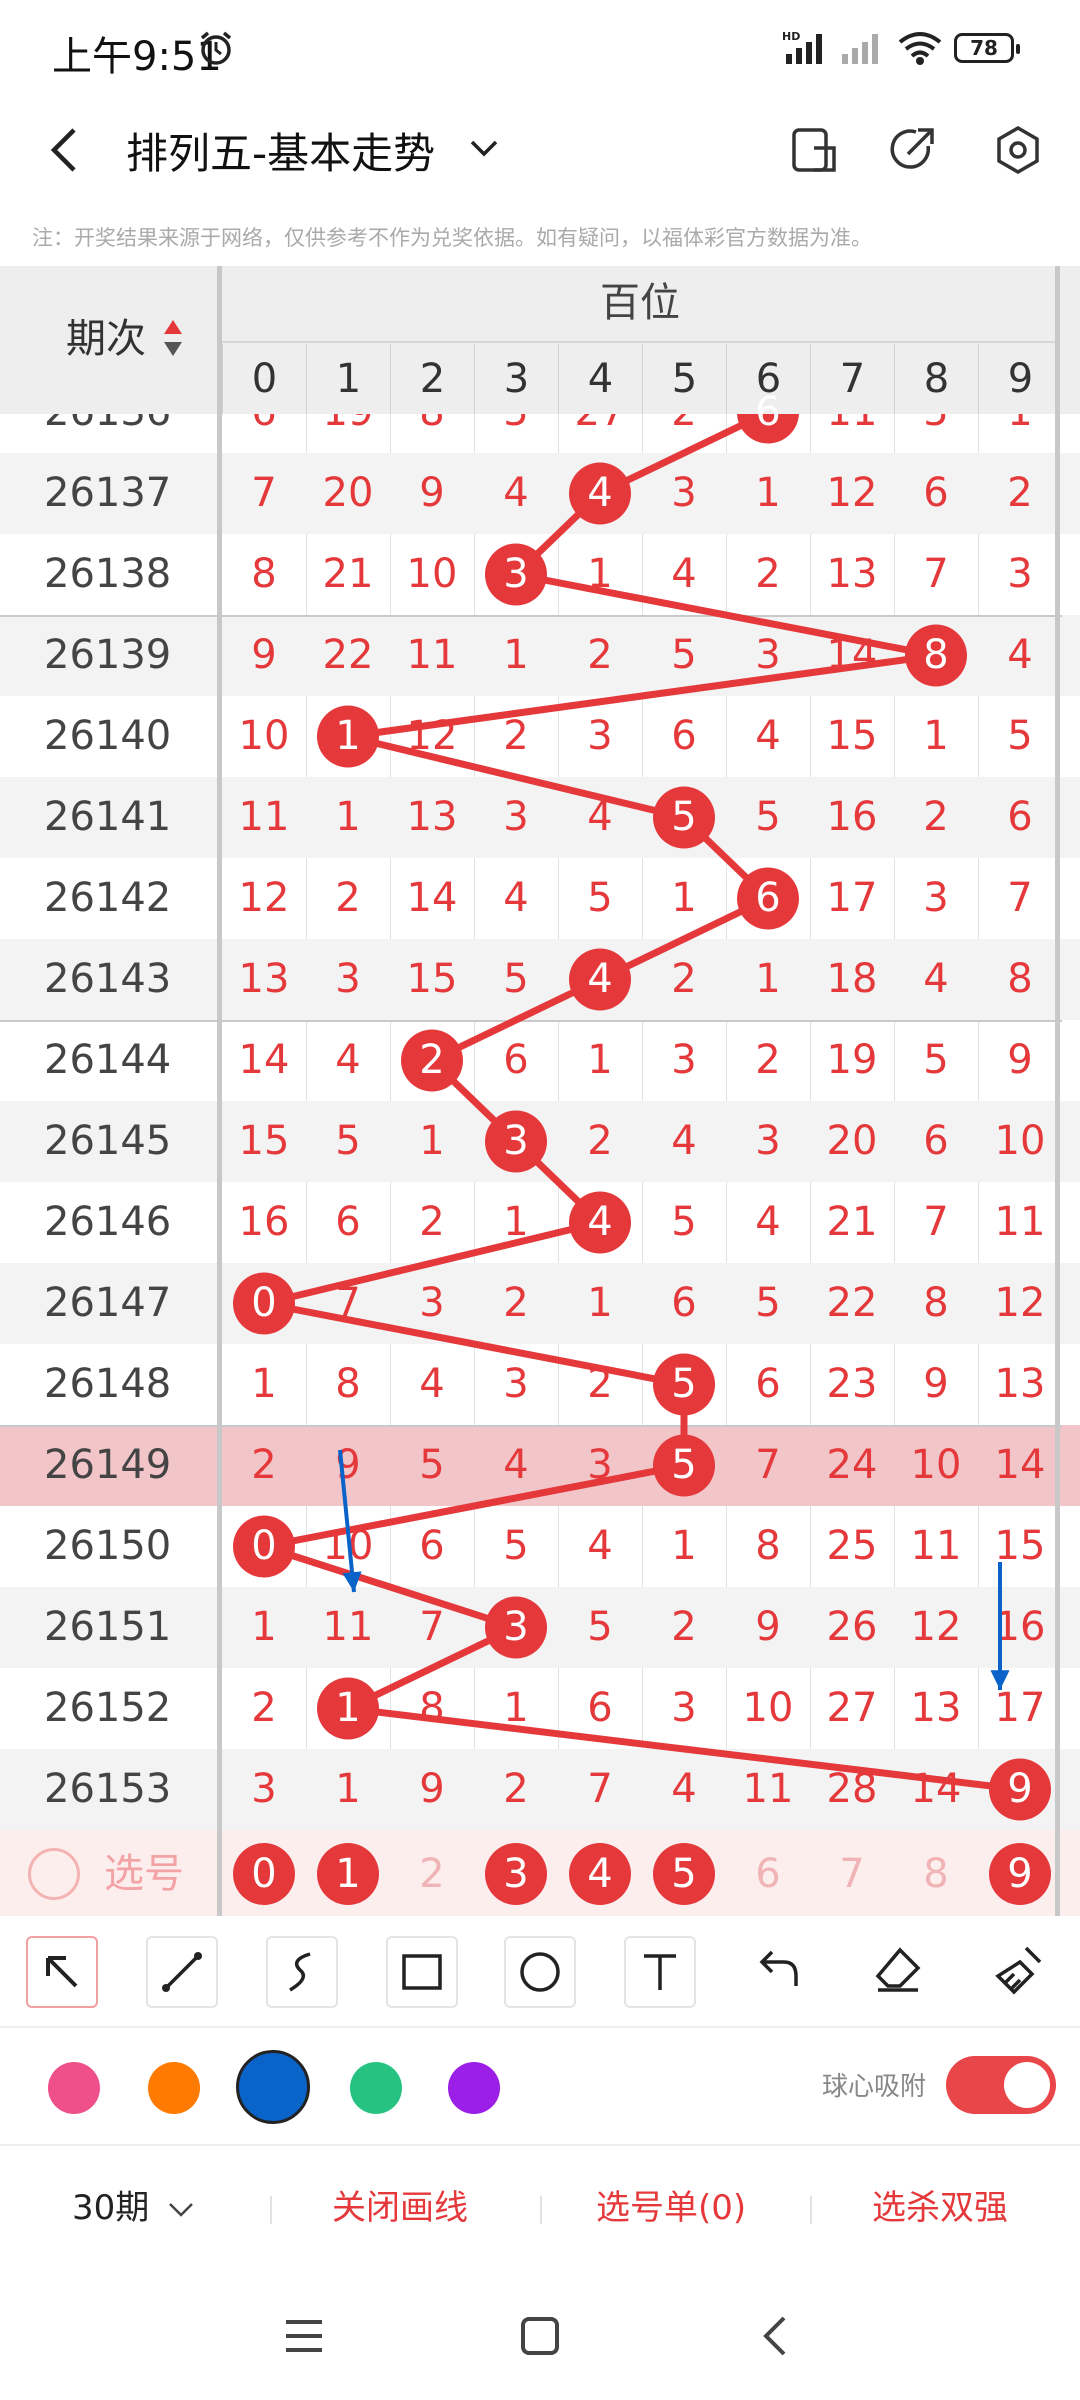 This screenshot has height=2400, width=1080. Describe the element at coordinates (1020, 1873) in the screenshot. I see `pick-ball: 9` at that location.